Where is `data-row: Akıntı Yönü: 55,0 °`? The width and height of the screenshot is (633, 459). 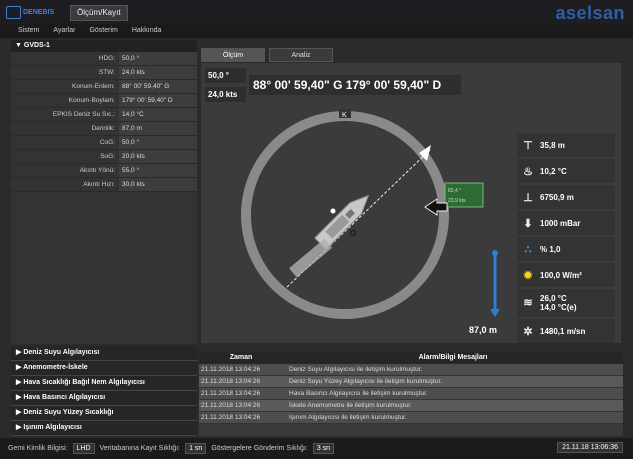
data-row: Akıntı Yönü: 55,0 ° is located at coordinates (104, 171).